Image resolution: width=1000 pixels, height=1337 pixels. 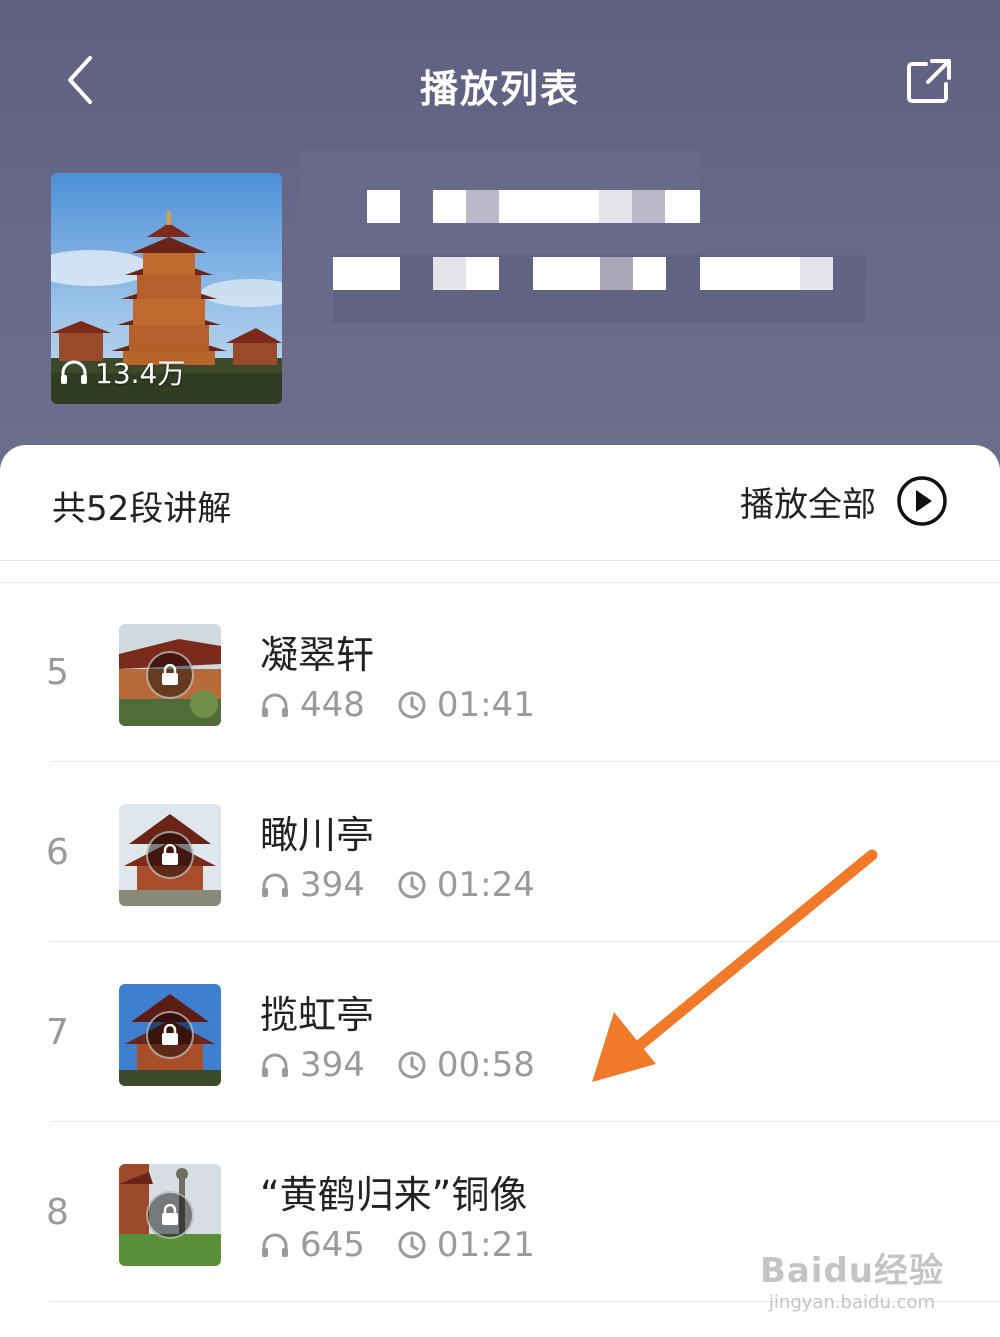 What do you see at coordinates (332, 705) in the screenshot?
I see `item-plays: 448` at bounding box center [332, 705].